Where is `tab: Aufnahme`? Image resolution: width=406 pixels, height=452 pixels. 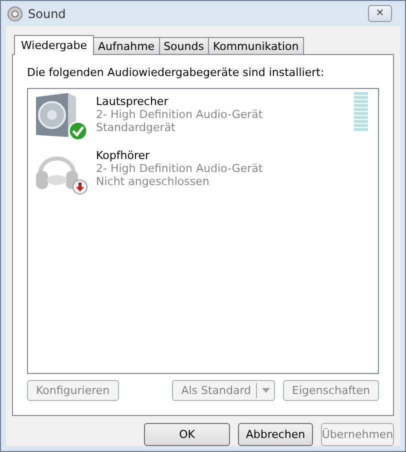 tab: Aufnahme is located at coordinates (126, 45).